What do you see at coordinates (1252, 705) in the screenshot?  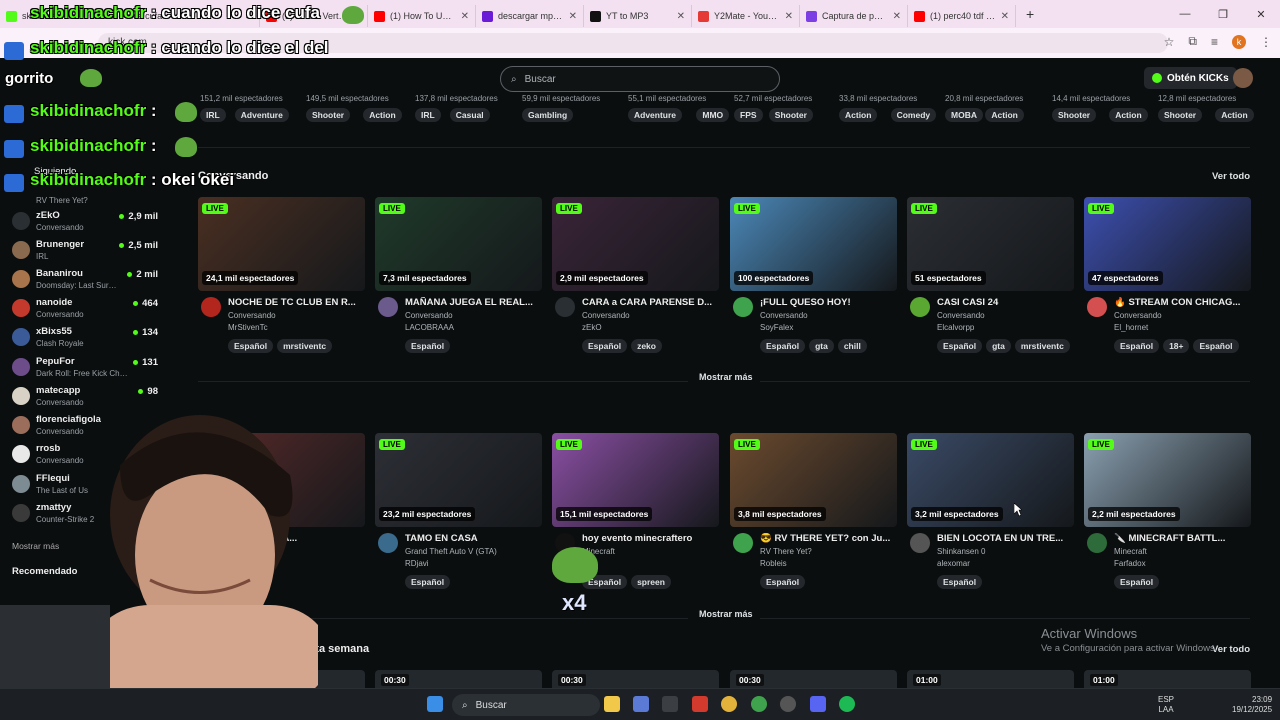 I see `clock: 23:09 19/12/2025` at bounding box center [1252, 705].